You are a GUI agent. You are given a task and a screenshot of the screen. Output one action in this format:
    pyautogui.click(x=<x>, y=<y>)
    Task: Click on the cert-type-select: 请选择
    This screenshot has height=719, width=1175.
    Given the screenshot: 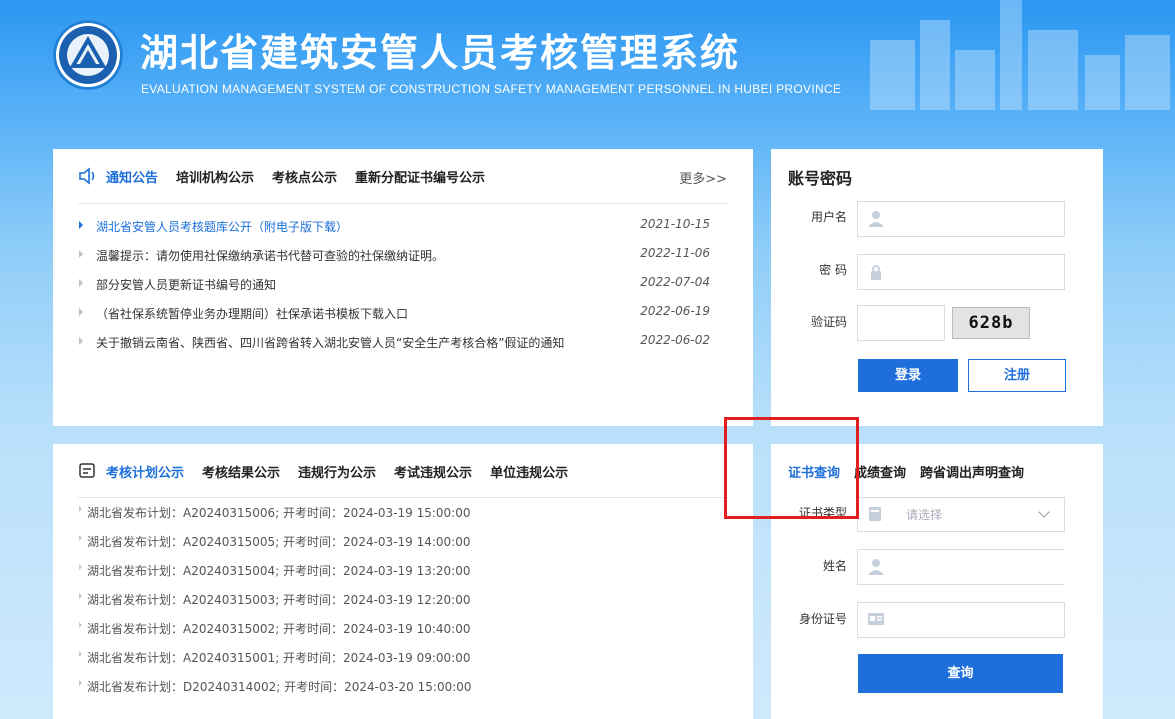 What is the action you would take?
    pyautogui.click(x=961, y=514)
    